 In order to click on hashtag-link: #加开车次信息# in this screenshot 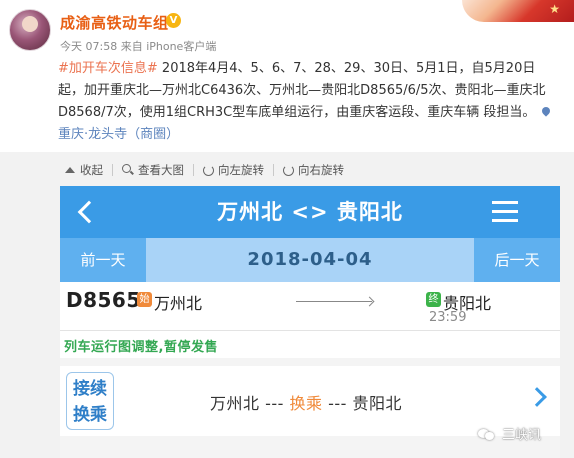, I will do `click(108, 68)`.